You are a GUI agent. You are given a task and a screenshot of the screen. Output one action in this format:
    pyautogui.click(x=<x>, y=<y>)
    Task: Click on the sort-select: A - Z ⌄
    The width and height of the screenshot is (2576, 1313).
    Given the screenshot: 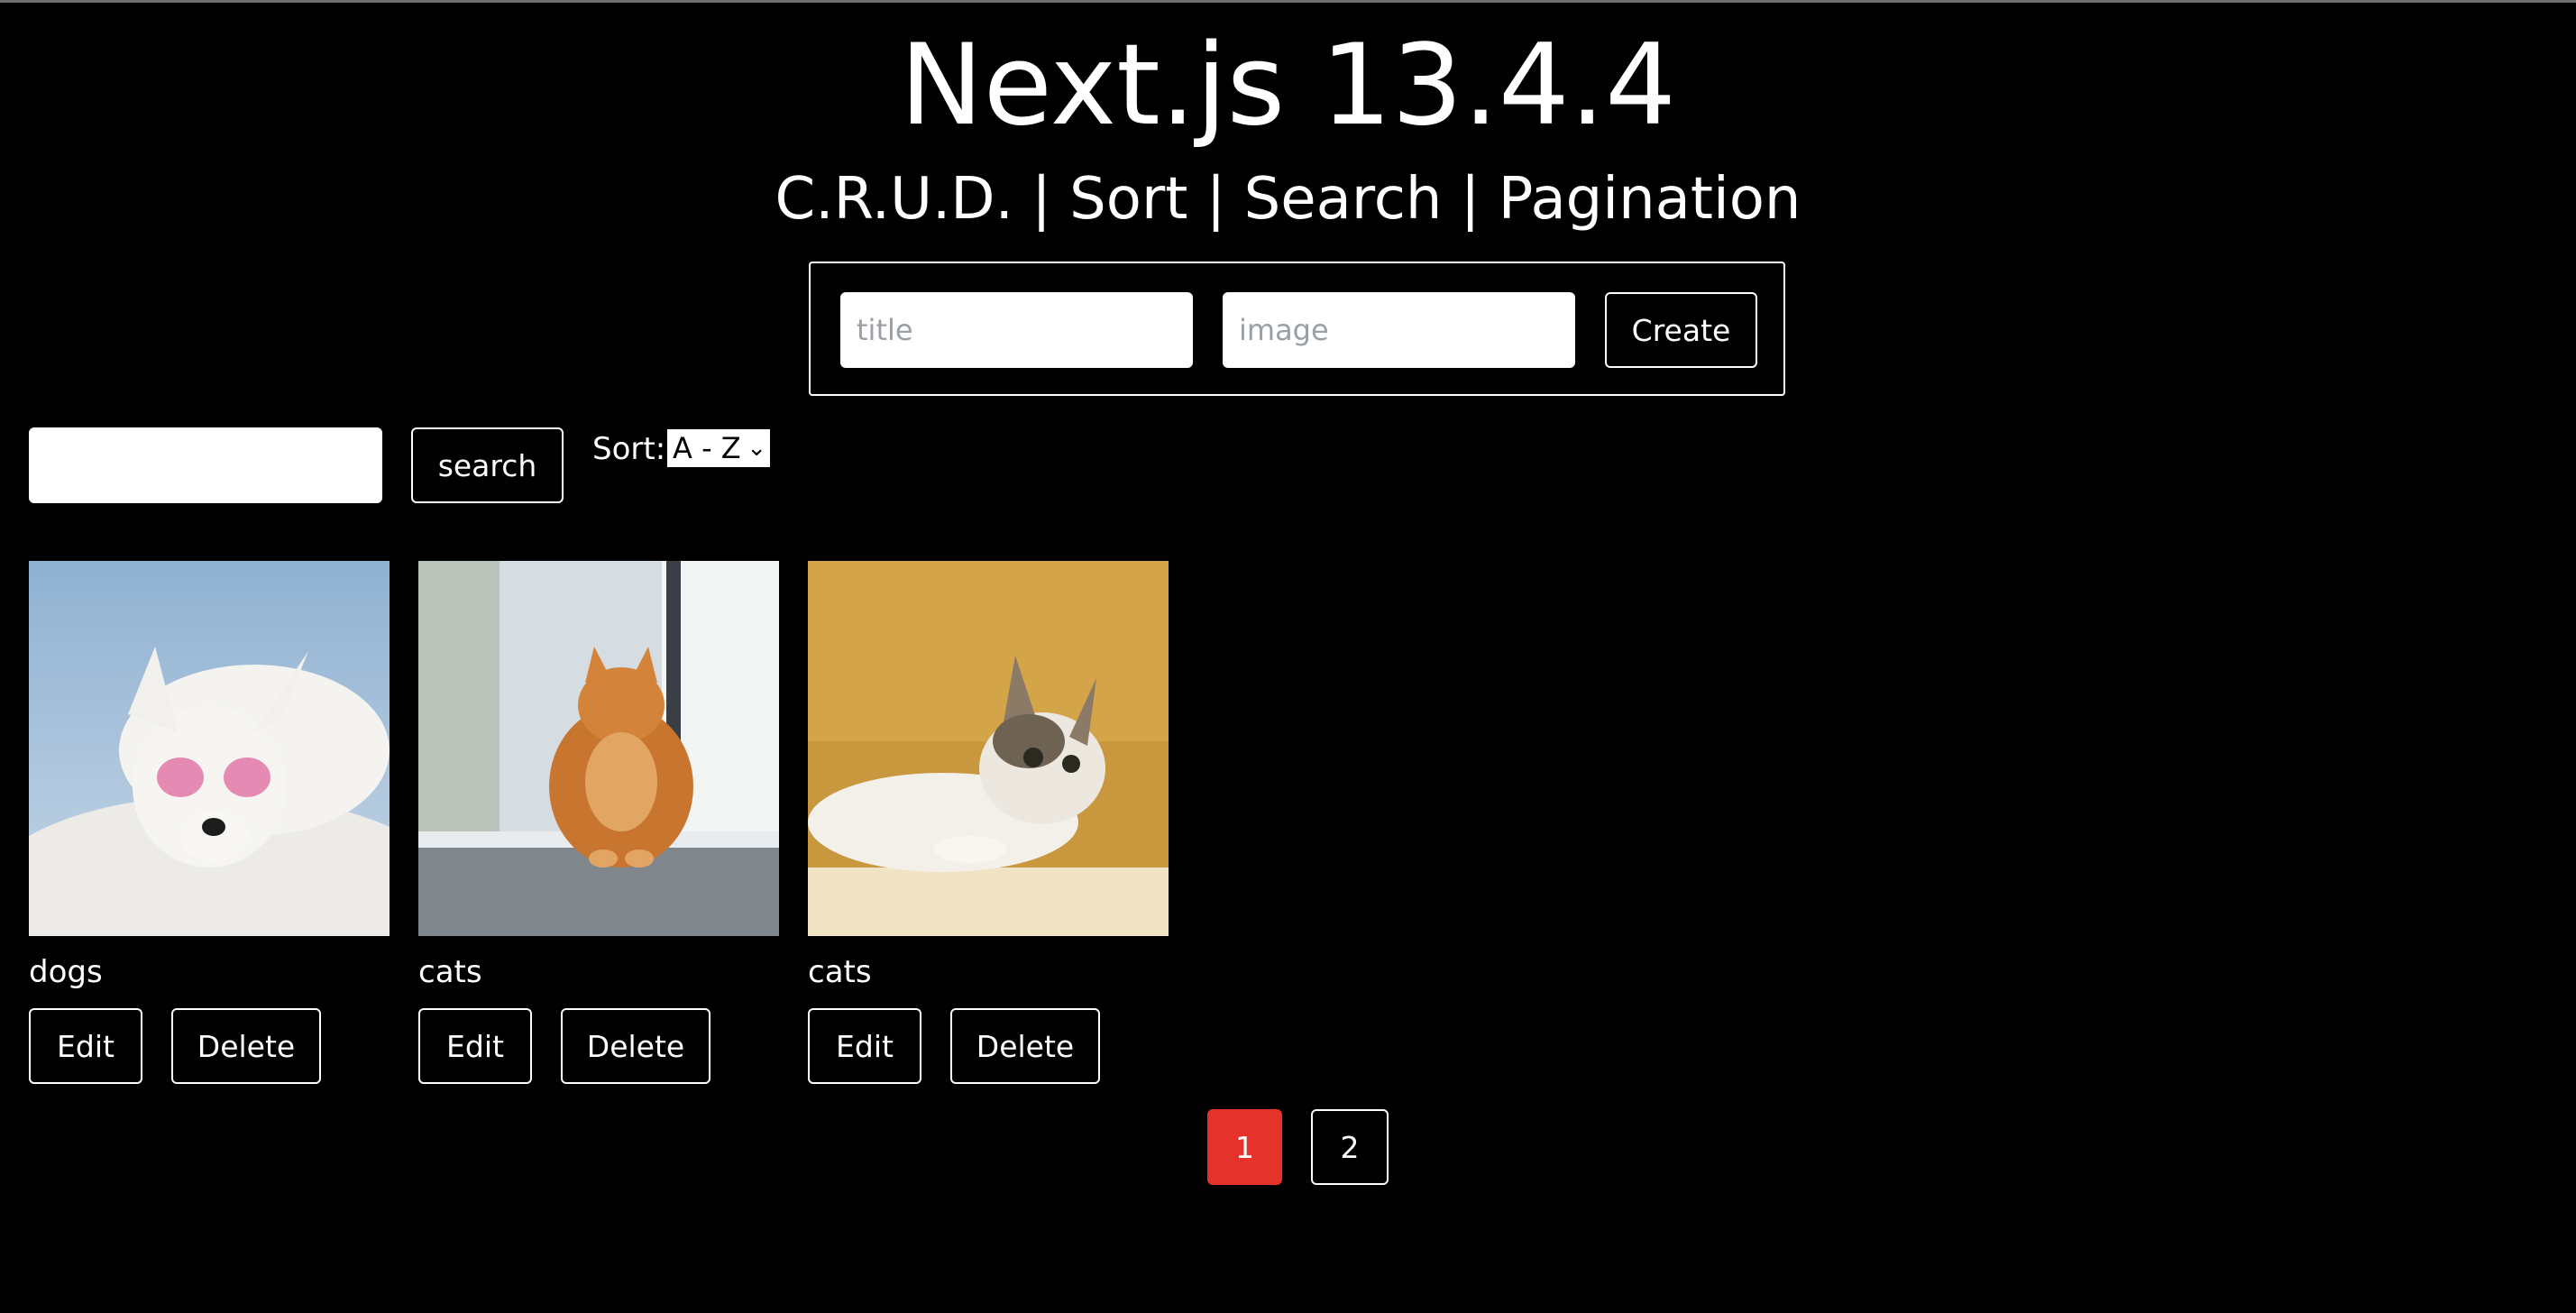 What is the action you would take?
    pyautogui.click(x=718, y=448)
    